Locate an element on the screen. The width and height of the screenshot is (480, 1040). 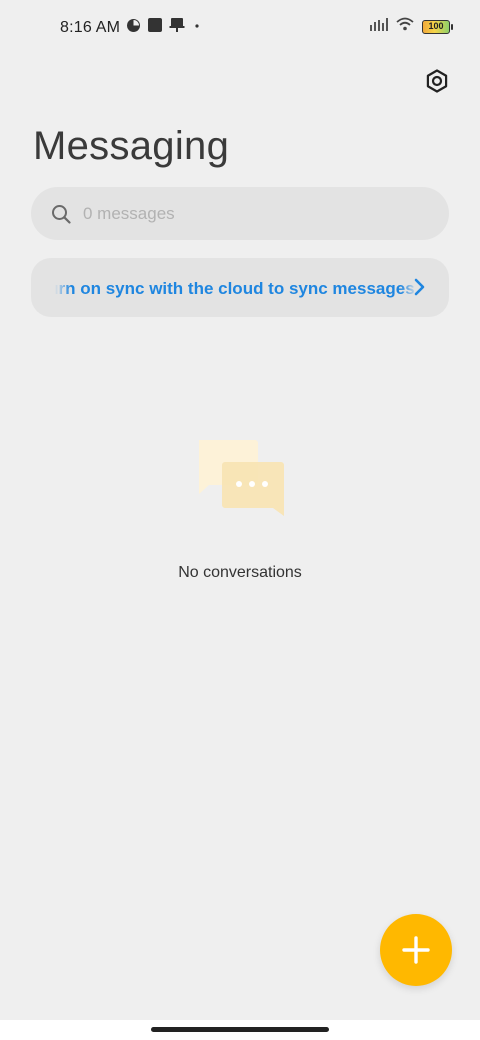
signal-icon is located at coordinates (379, 26).